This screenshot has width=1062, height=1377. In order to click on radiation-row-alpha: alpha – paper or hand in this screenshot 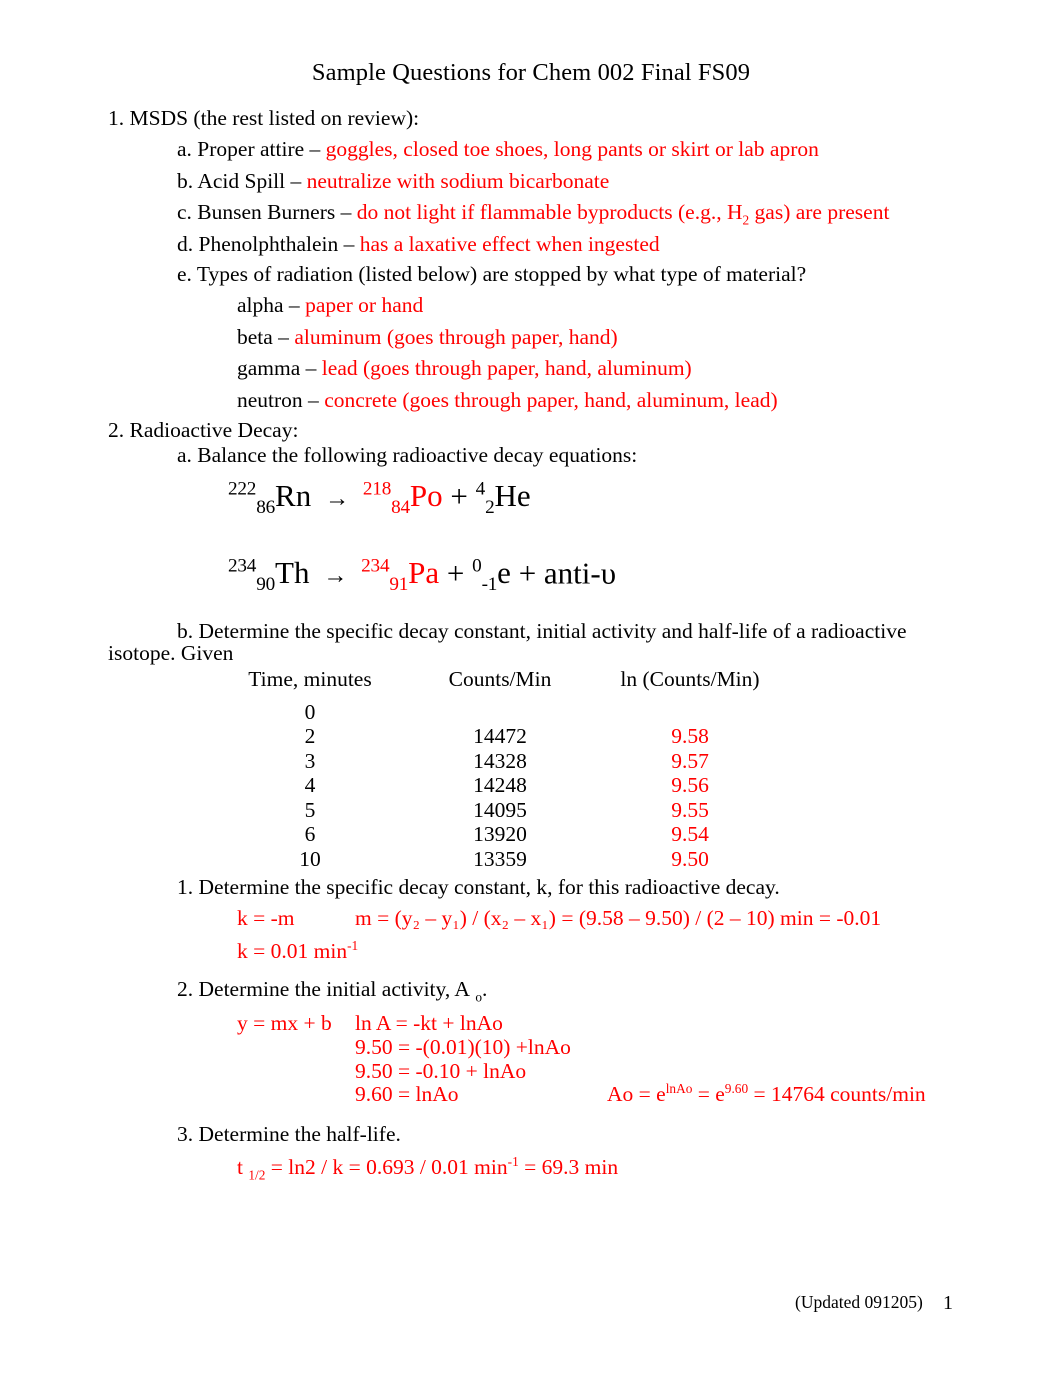, I will do `click(330, 305)`.